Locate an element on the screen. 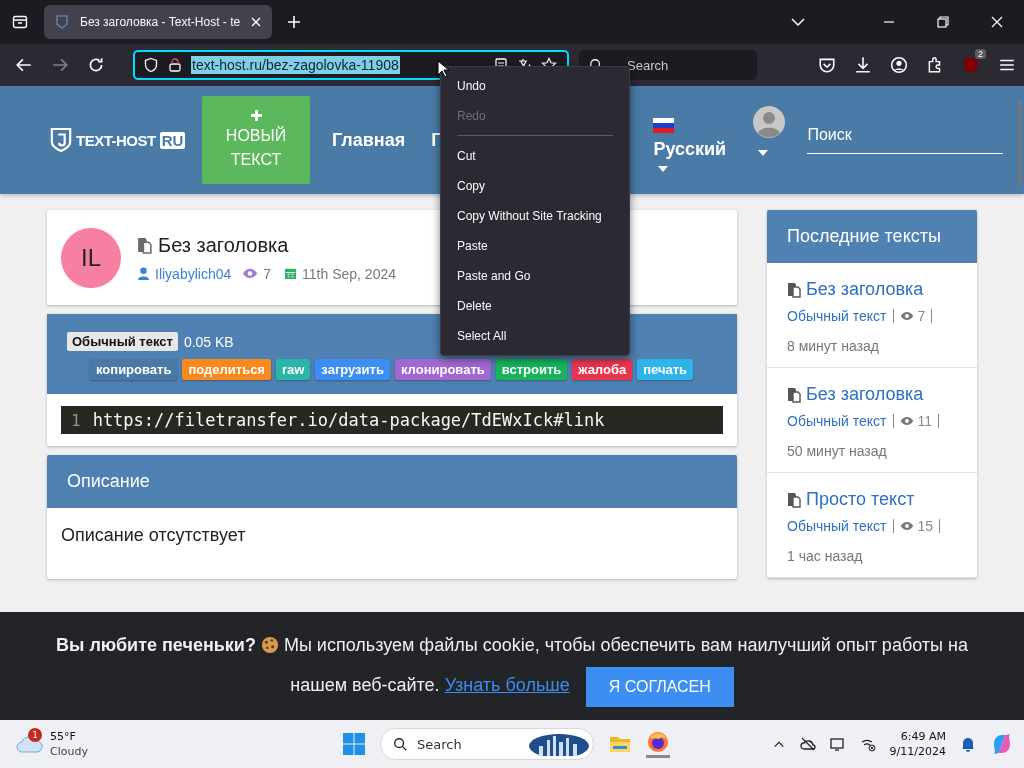 The height and width of the screenshot is (768, 1024). recent-texts-header: Последние тексты is located at coordinates (872, 236).